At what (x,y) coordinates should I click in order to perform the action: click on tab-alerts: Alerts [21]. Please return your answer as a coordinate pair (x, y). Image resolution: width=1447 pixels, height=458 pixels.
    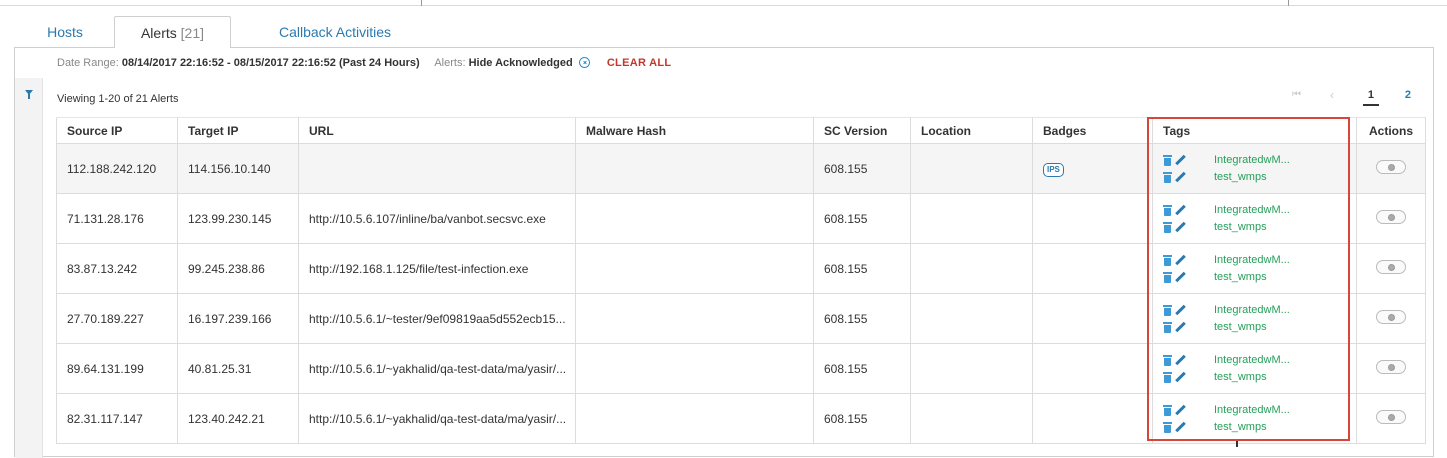
    Looking at the image, I should click on (172, 32).